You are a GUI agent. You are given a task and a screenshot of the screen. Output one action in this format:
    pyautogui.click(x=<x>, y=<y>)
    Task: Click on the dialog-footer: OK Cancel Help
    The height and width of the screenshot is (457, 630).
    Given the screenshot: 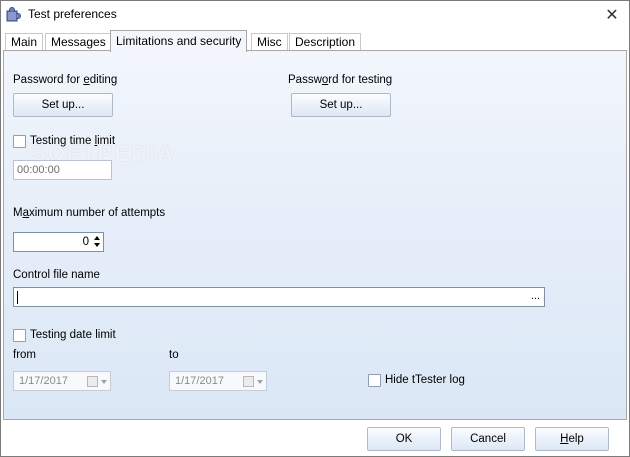 What is the action you would take?
    pyautogui.click(x=315, y=438)
    